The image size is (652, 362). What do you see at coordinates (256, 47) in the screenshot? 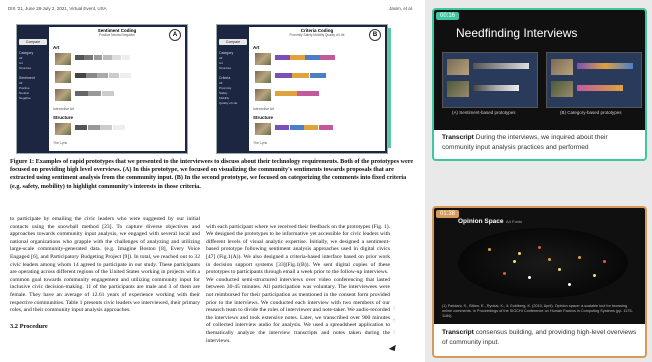
I see `figure-b-section-art: Art` at bounding box center [256, 47].